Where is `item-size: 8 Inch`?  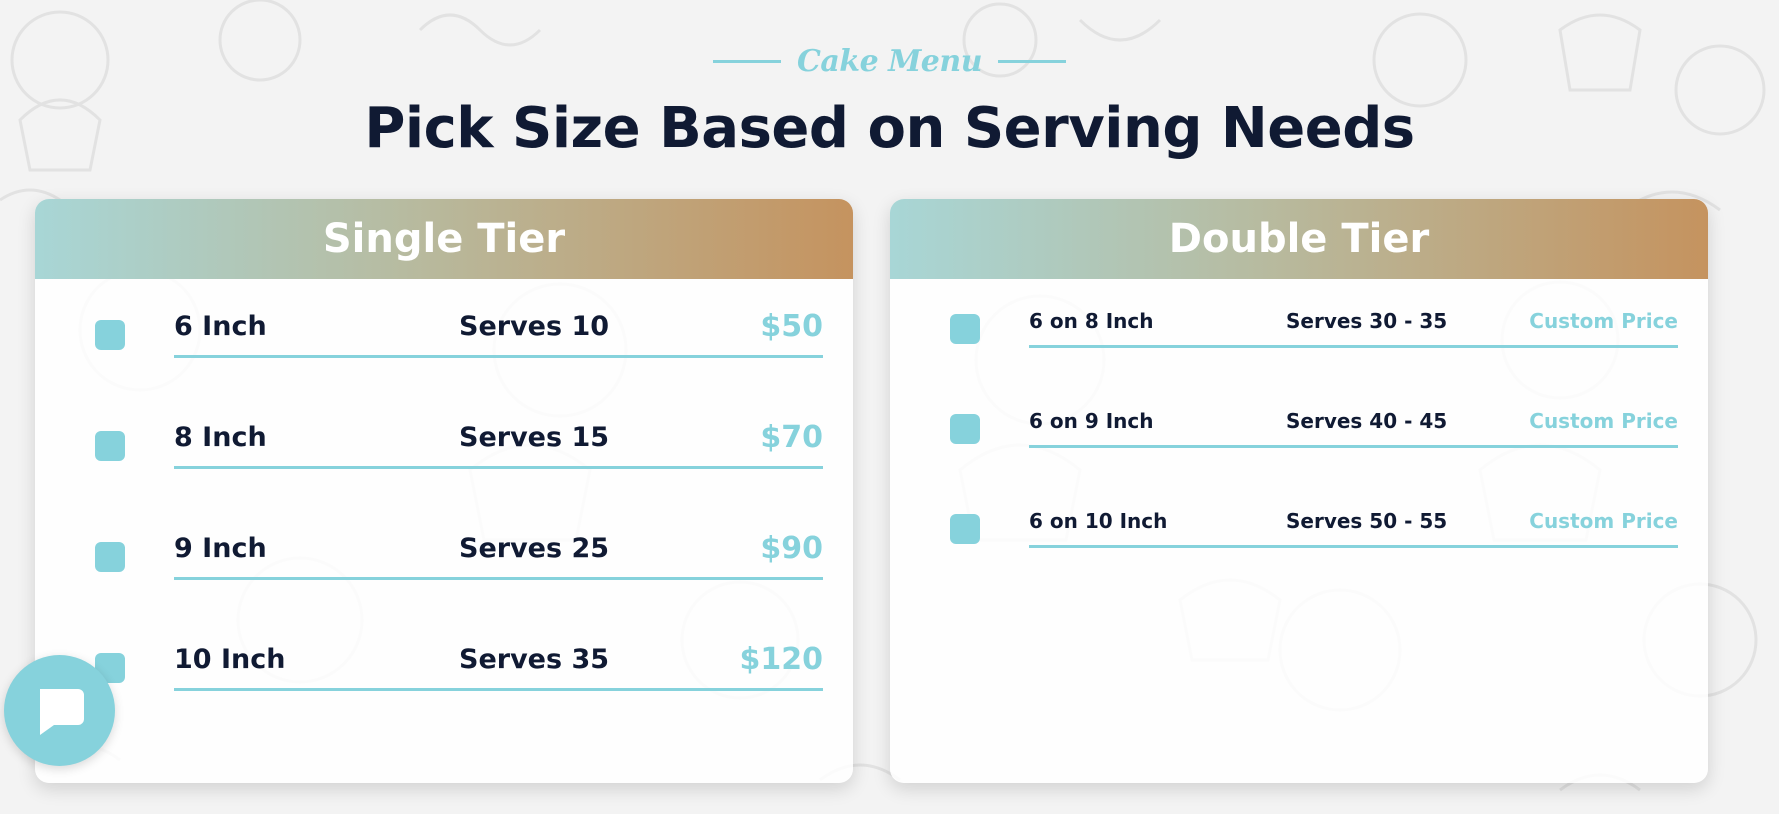
item-size: 8 Inch is located at coordinates (220, 437).